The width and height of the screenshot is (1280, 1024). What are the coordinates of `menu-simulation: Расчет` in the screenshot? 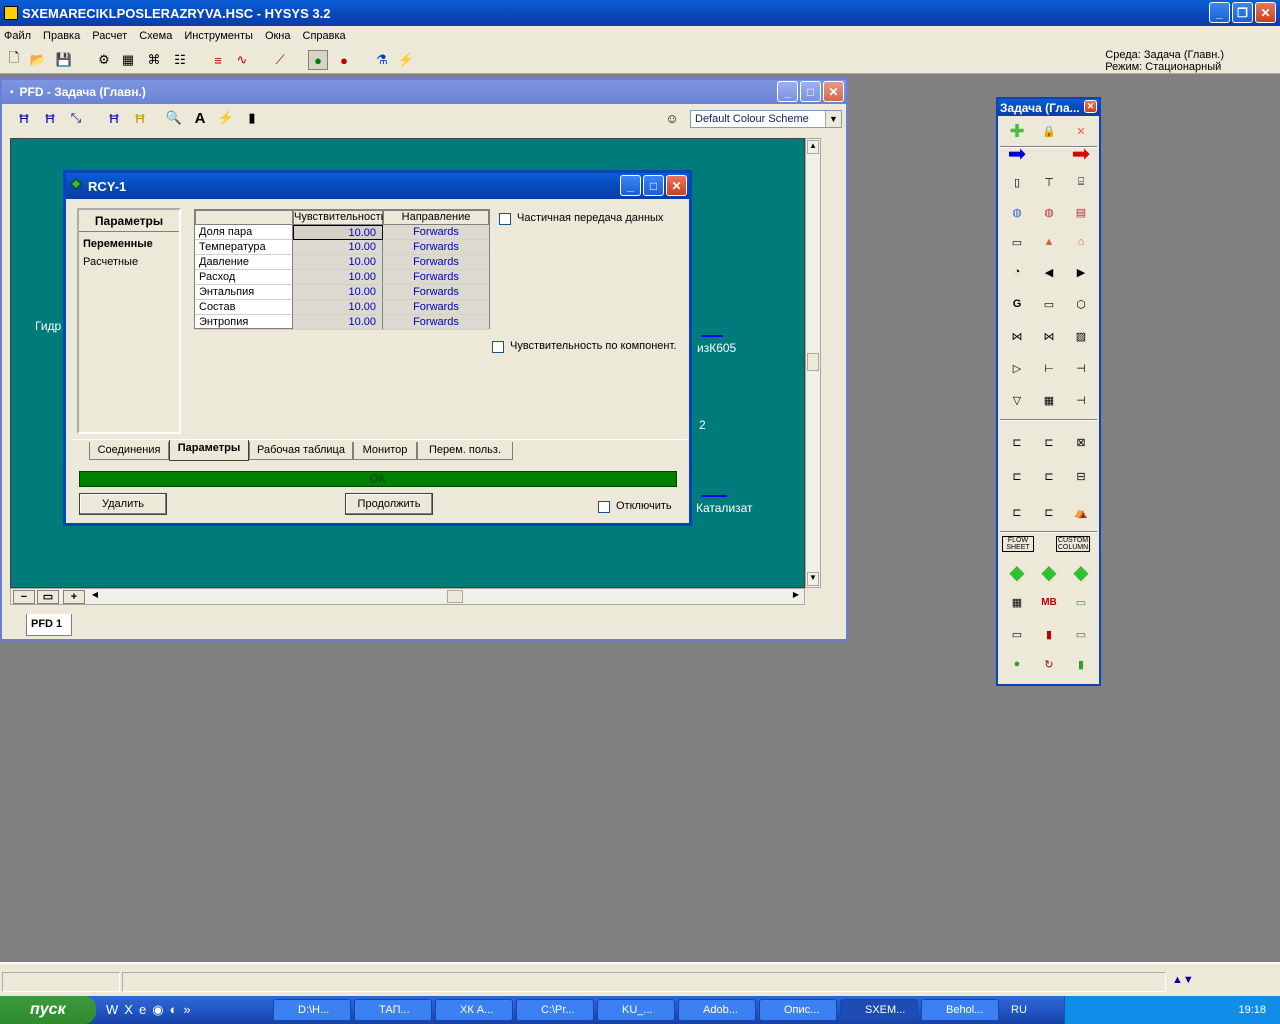 It's located at (109, 36).